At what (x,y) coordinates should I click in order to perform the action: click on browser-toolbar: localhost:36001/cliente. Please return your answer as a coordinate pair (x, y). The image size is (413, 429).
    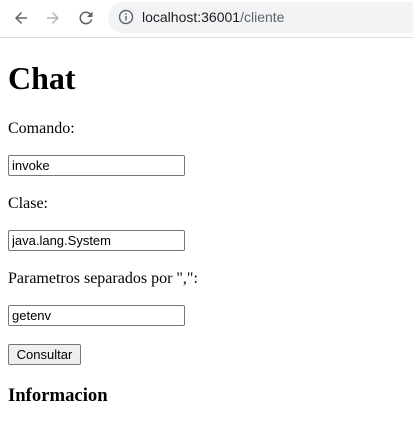
    Looking at the image, I should click on (206, 19).